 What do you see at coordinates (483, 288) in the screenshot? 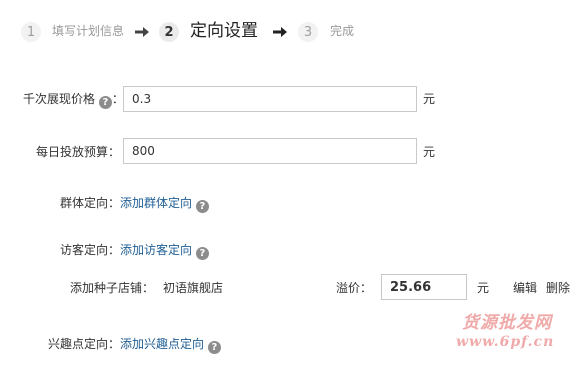
I see `premium-unit: 元` at bounding box center [483, 288].